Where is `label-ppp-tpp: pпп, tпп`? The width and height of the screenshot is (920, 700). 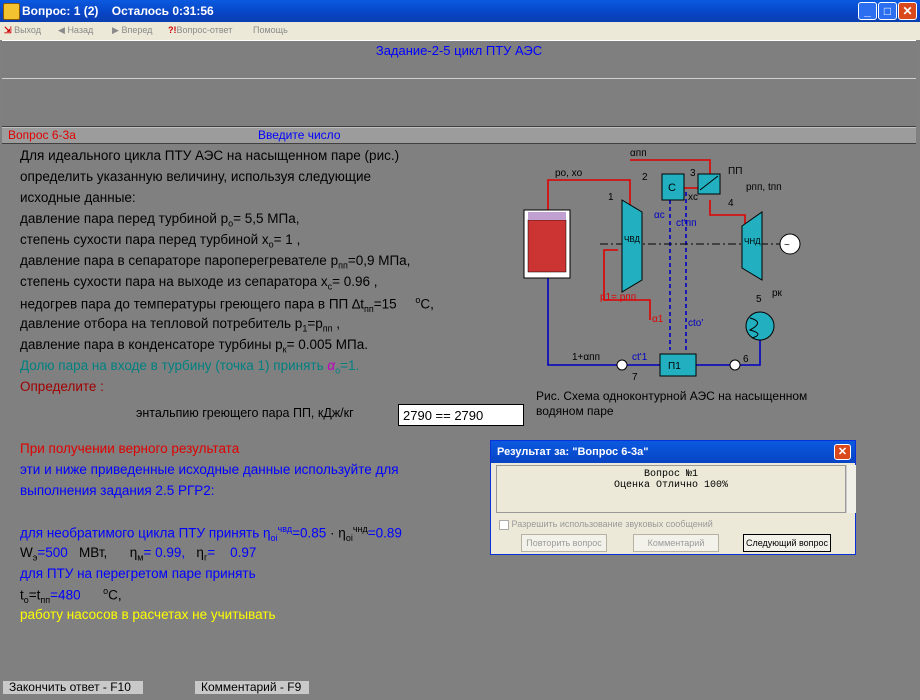 label-ppp-tpp: pпп, tпп is located at coordinates (764, 187).